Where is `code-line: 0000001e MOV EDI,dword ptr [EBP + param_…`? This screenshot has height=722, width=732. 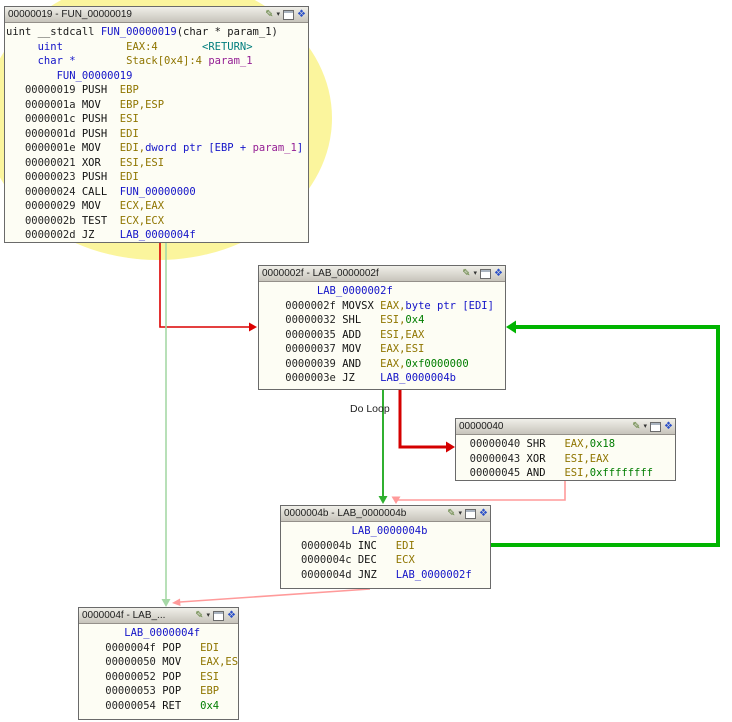 code-line: 0000001e MOV EDI,dword ptr [EBP + param_… is located at coordinates (157, 148).